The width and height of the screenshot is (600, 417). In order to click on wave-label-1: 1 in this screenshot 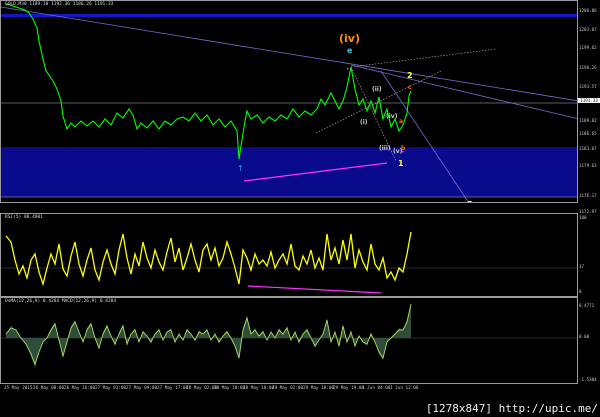, I will do `click(401, 163)`.